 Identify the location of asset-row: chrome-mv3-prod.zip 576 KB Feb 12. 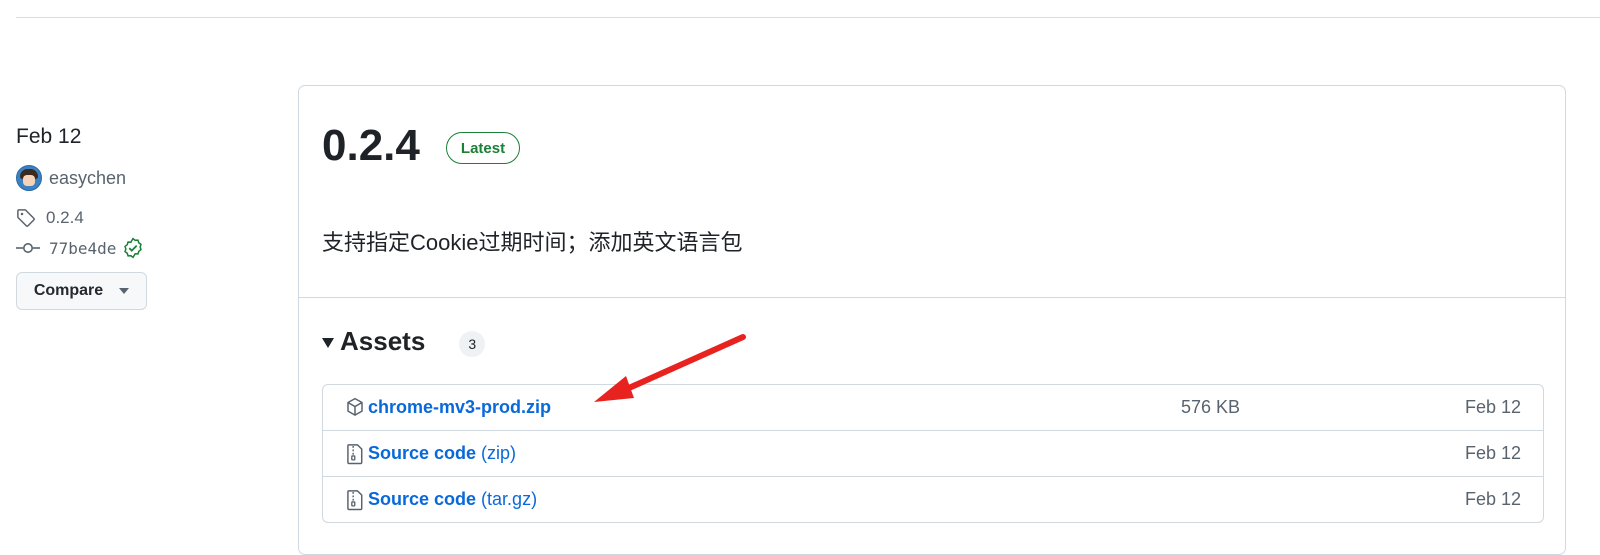
(933, 407).